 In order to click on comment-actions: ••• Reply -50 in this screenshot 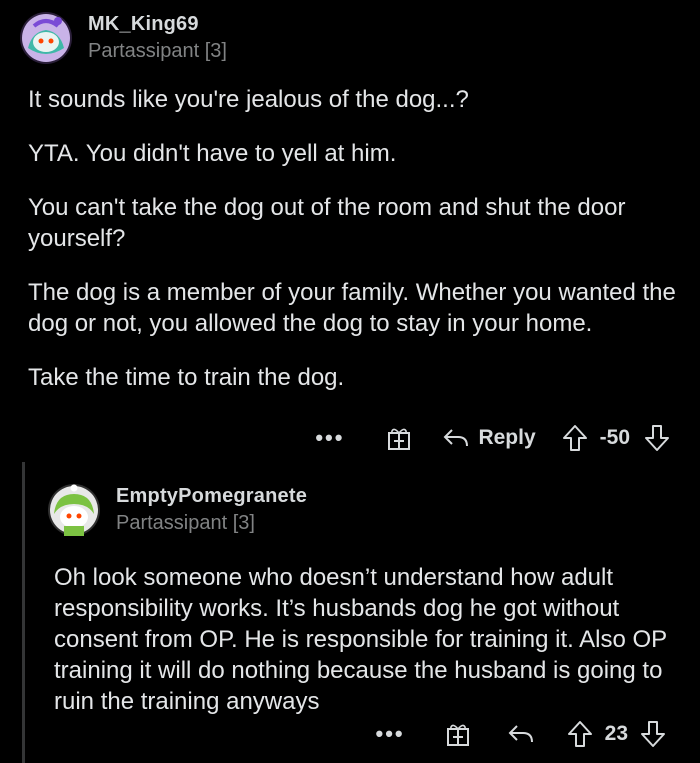, I will do `click(492, 438)`.